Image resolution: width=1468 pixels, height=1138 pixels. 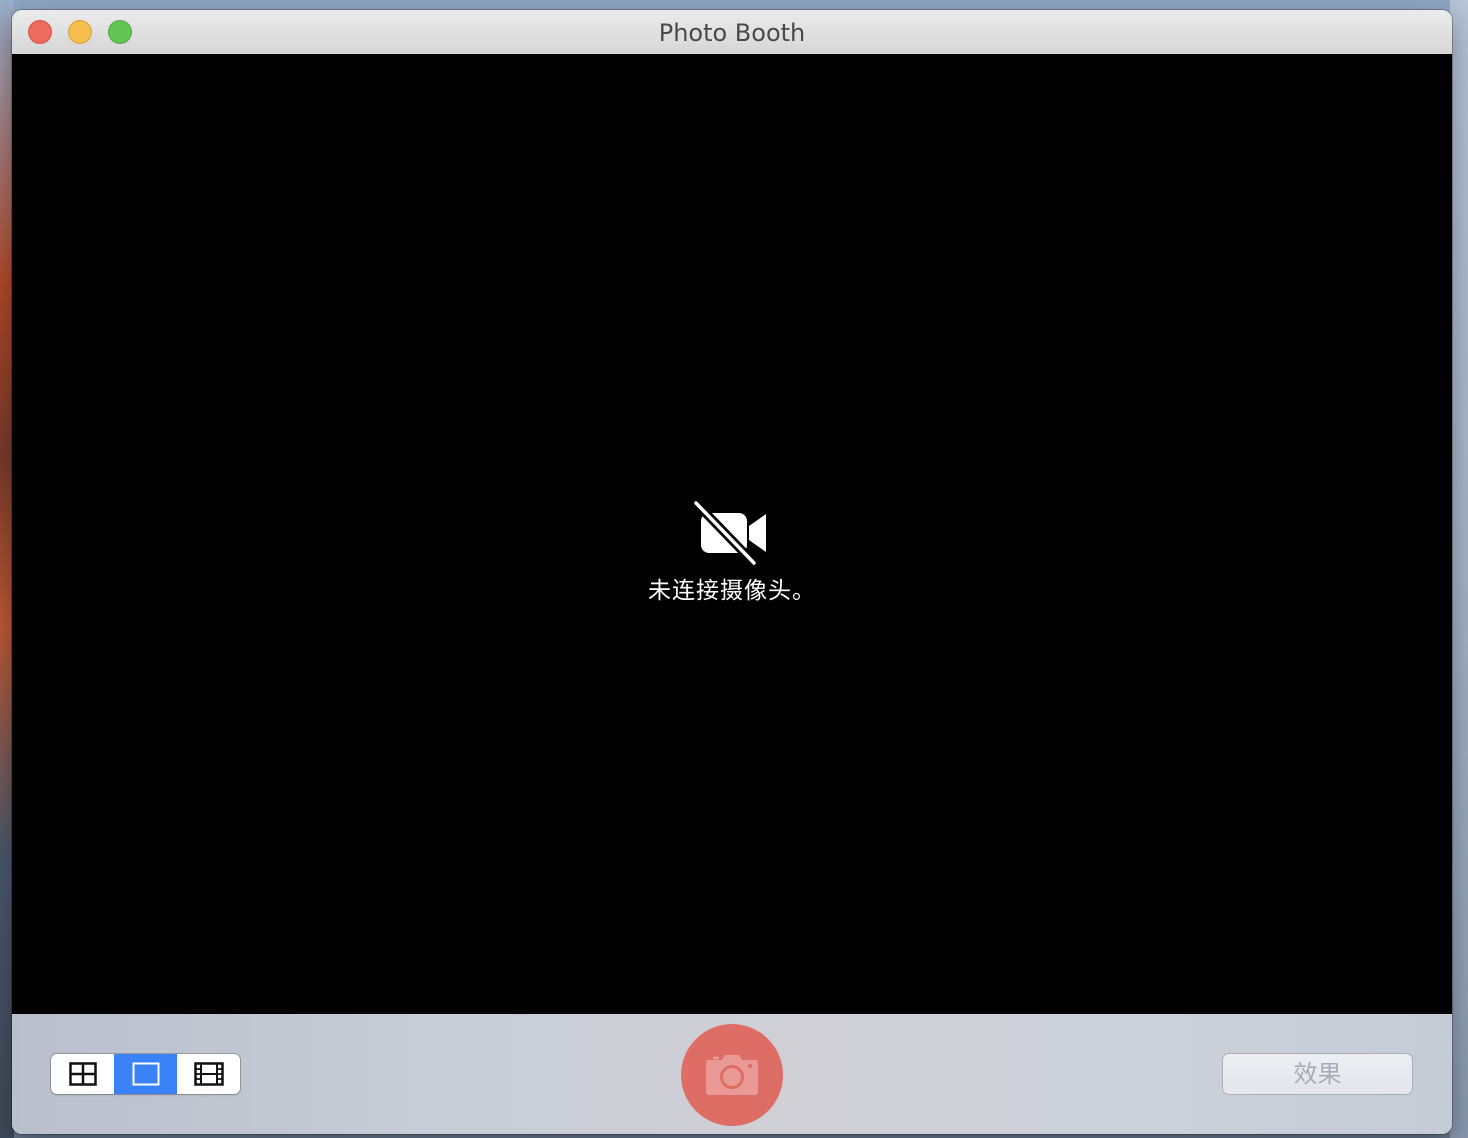 I want to click on title-bar: Photo Booth, so click(x=732, y=32).